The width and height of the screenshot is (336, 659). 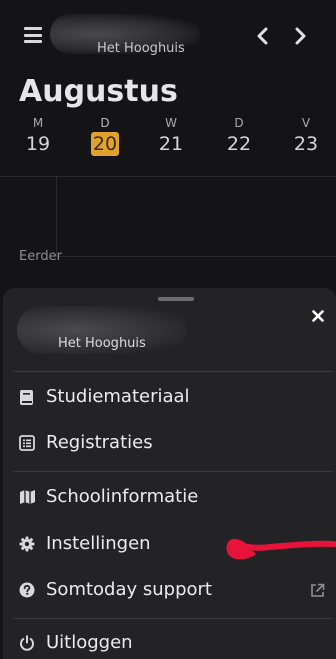 What do you see at coordinates (27, 443) in the screenshot?
I see `list-icon` at bounding box center [27, 443].